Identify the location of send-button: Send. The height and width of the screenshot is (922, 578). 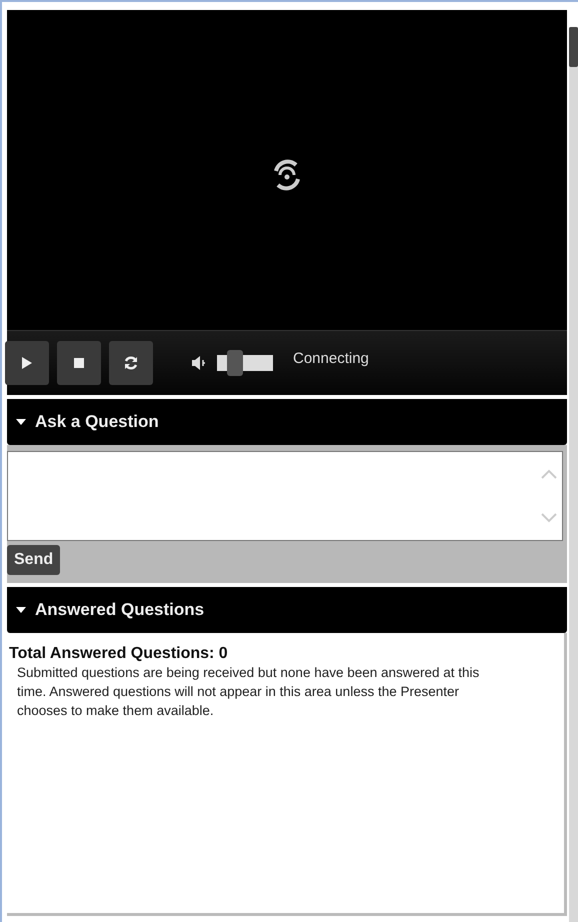
(33, 560).